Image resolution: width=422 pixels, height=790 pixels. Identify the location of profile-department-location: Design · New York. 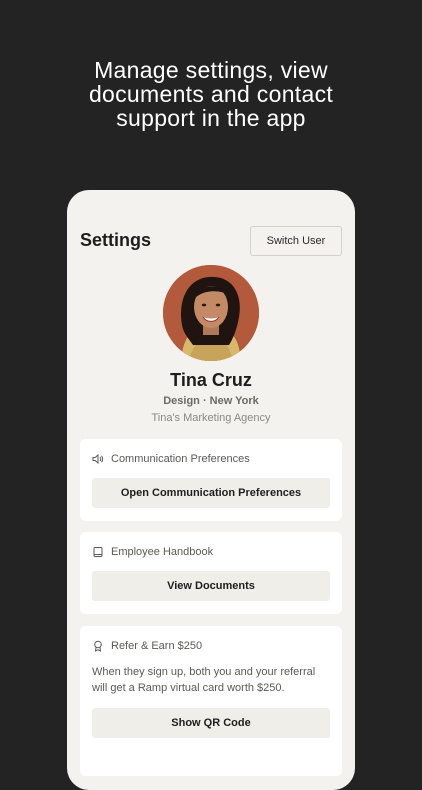
(211, 401).